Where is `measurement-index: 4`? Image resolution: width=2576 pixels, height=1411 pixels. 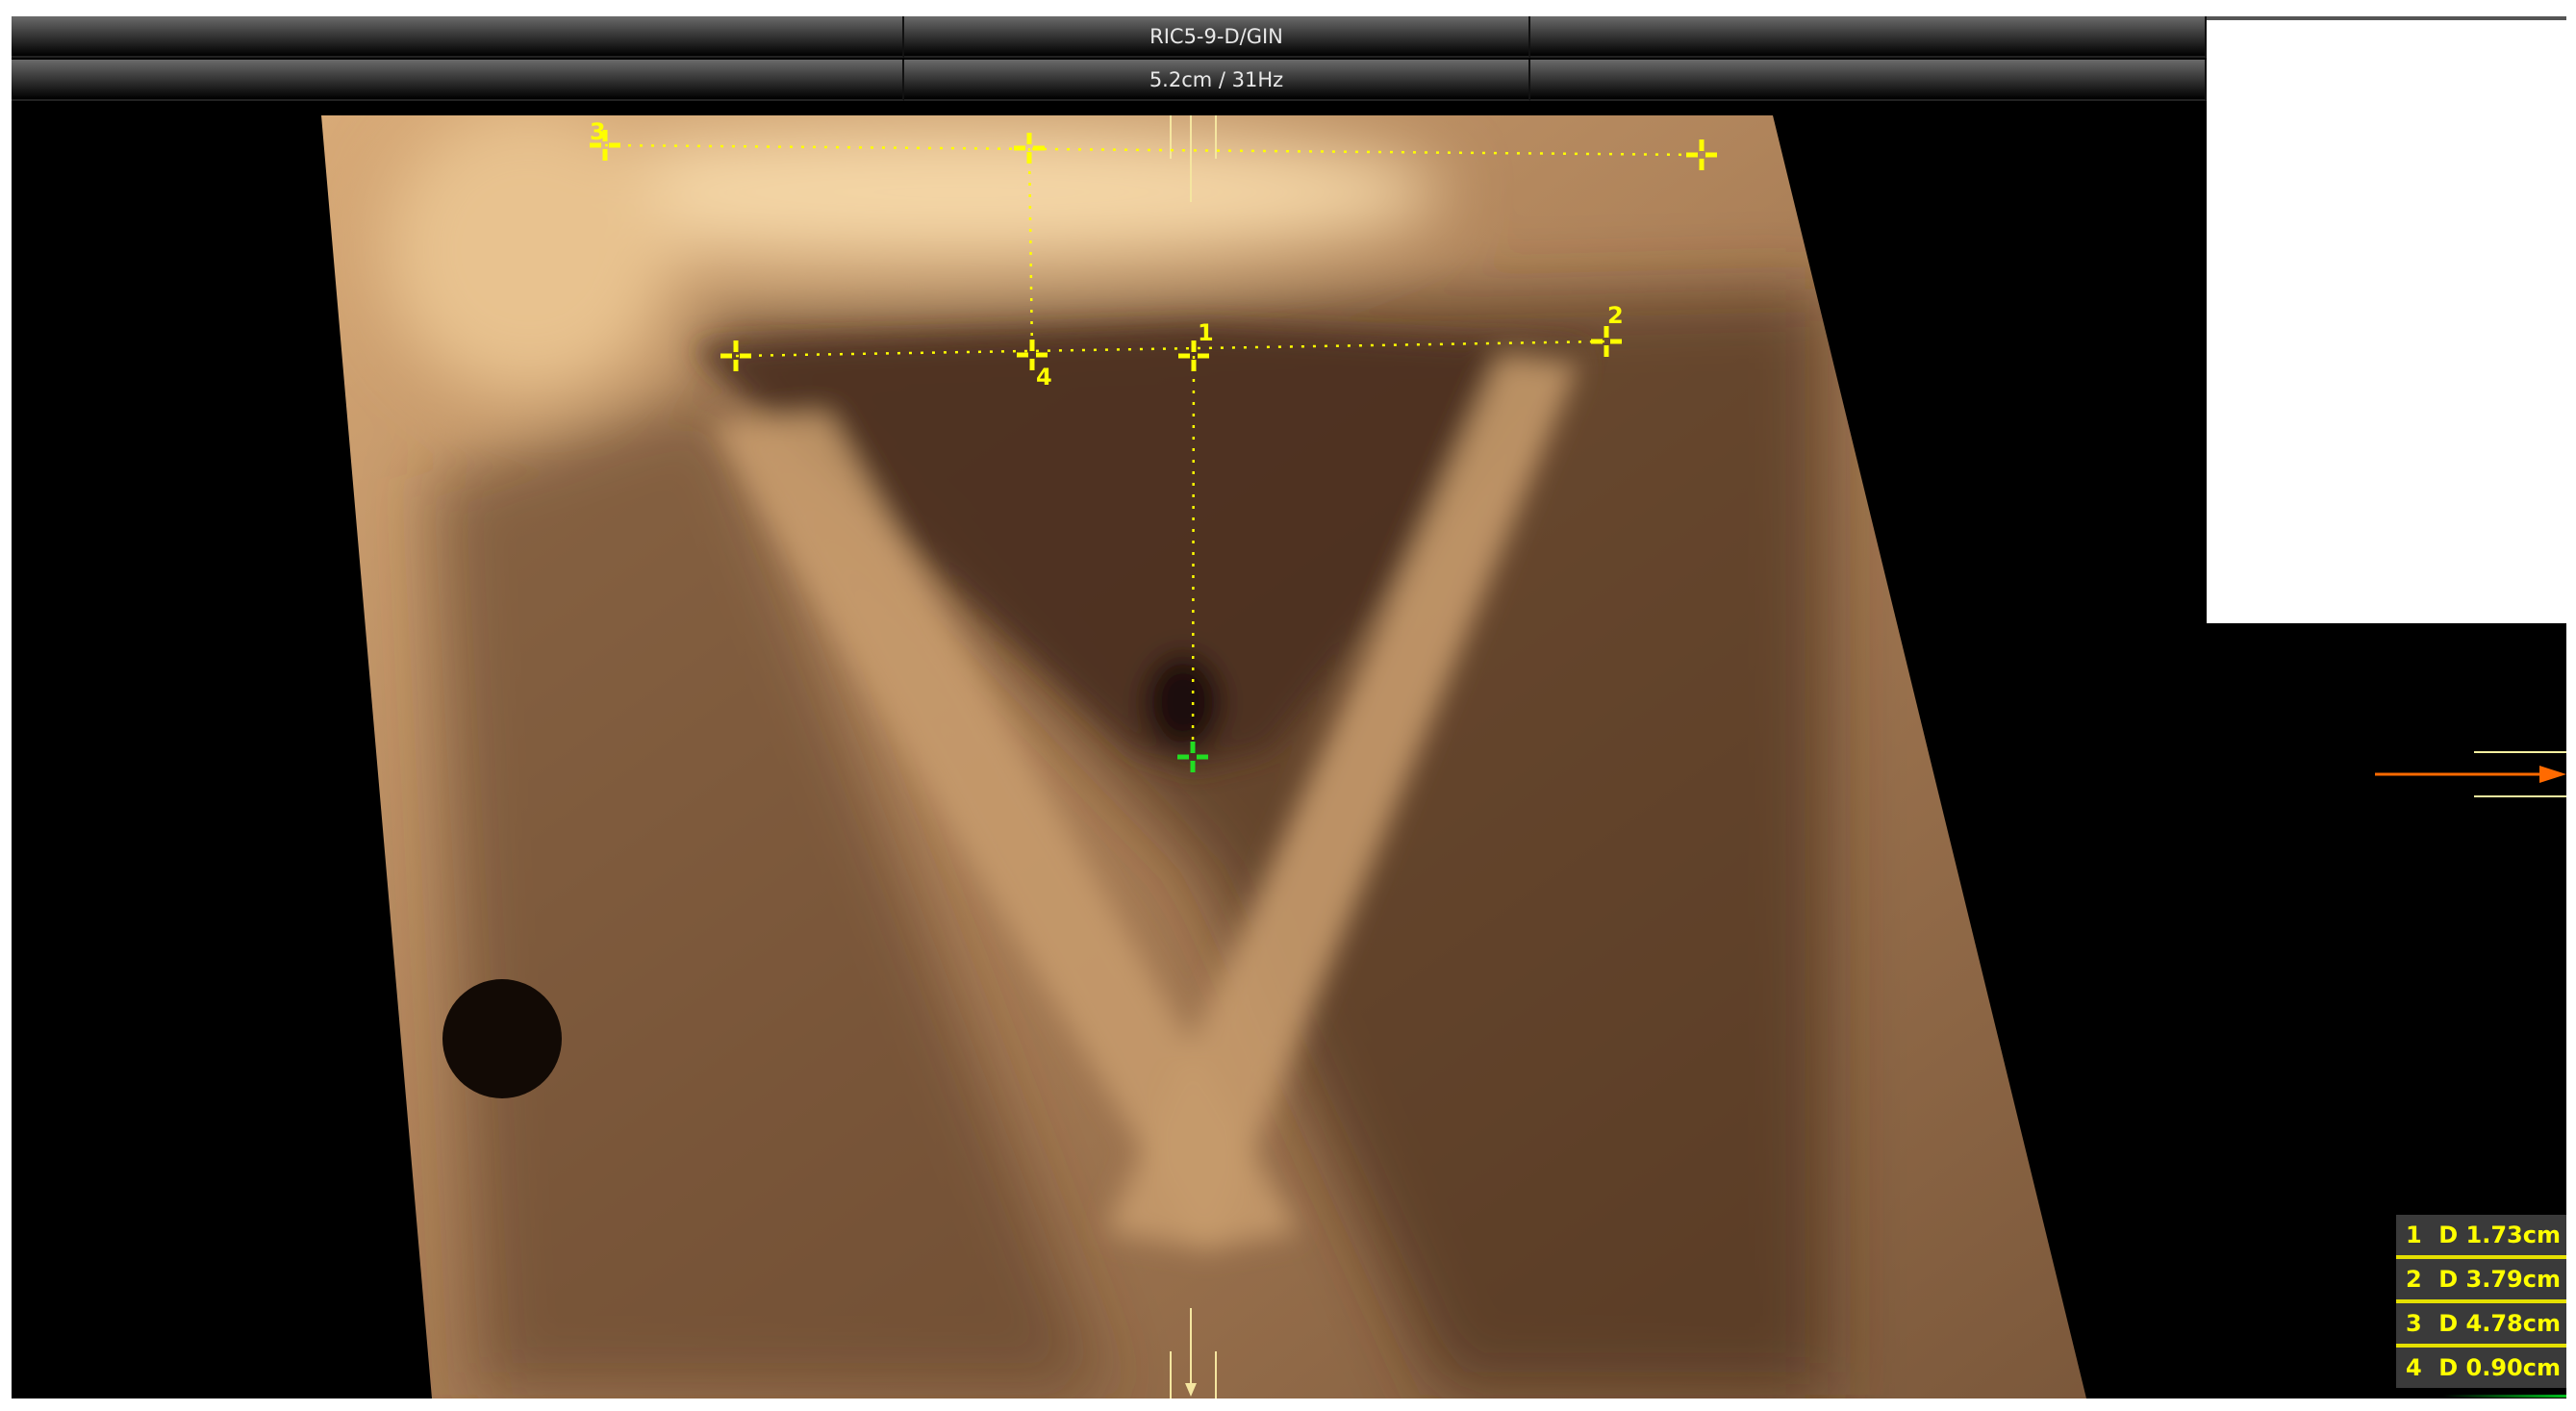
measurement-index: 4 is located at coordinates (2414, 1367).